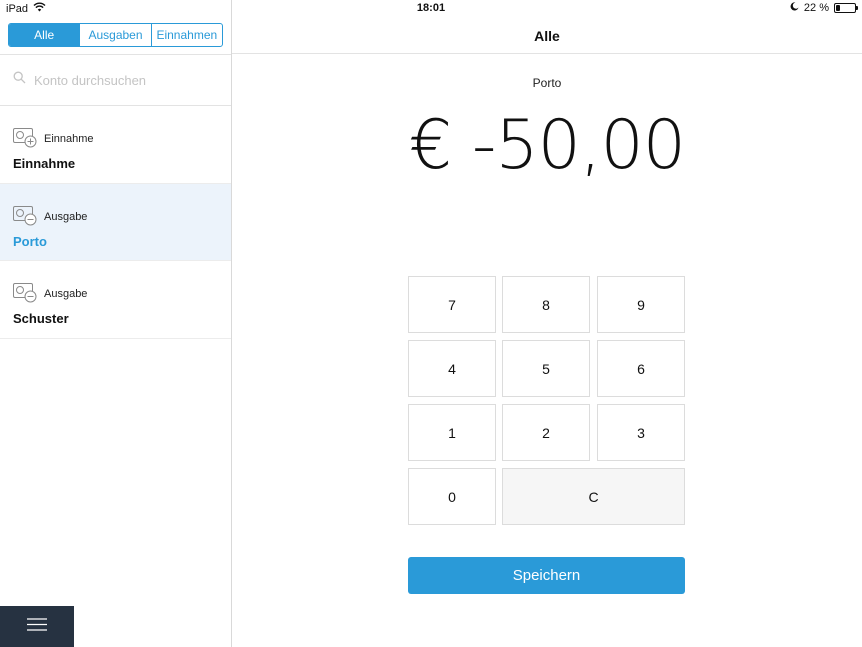  I want to click on key-2: 2, so click(546, 432).